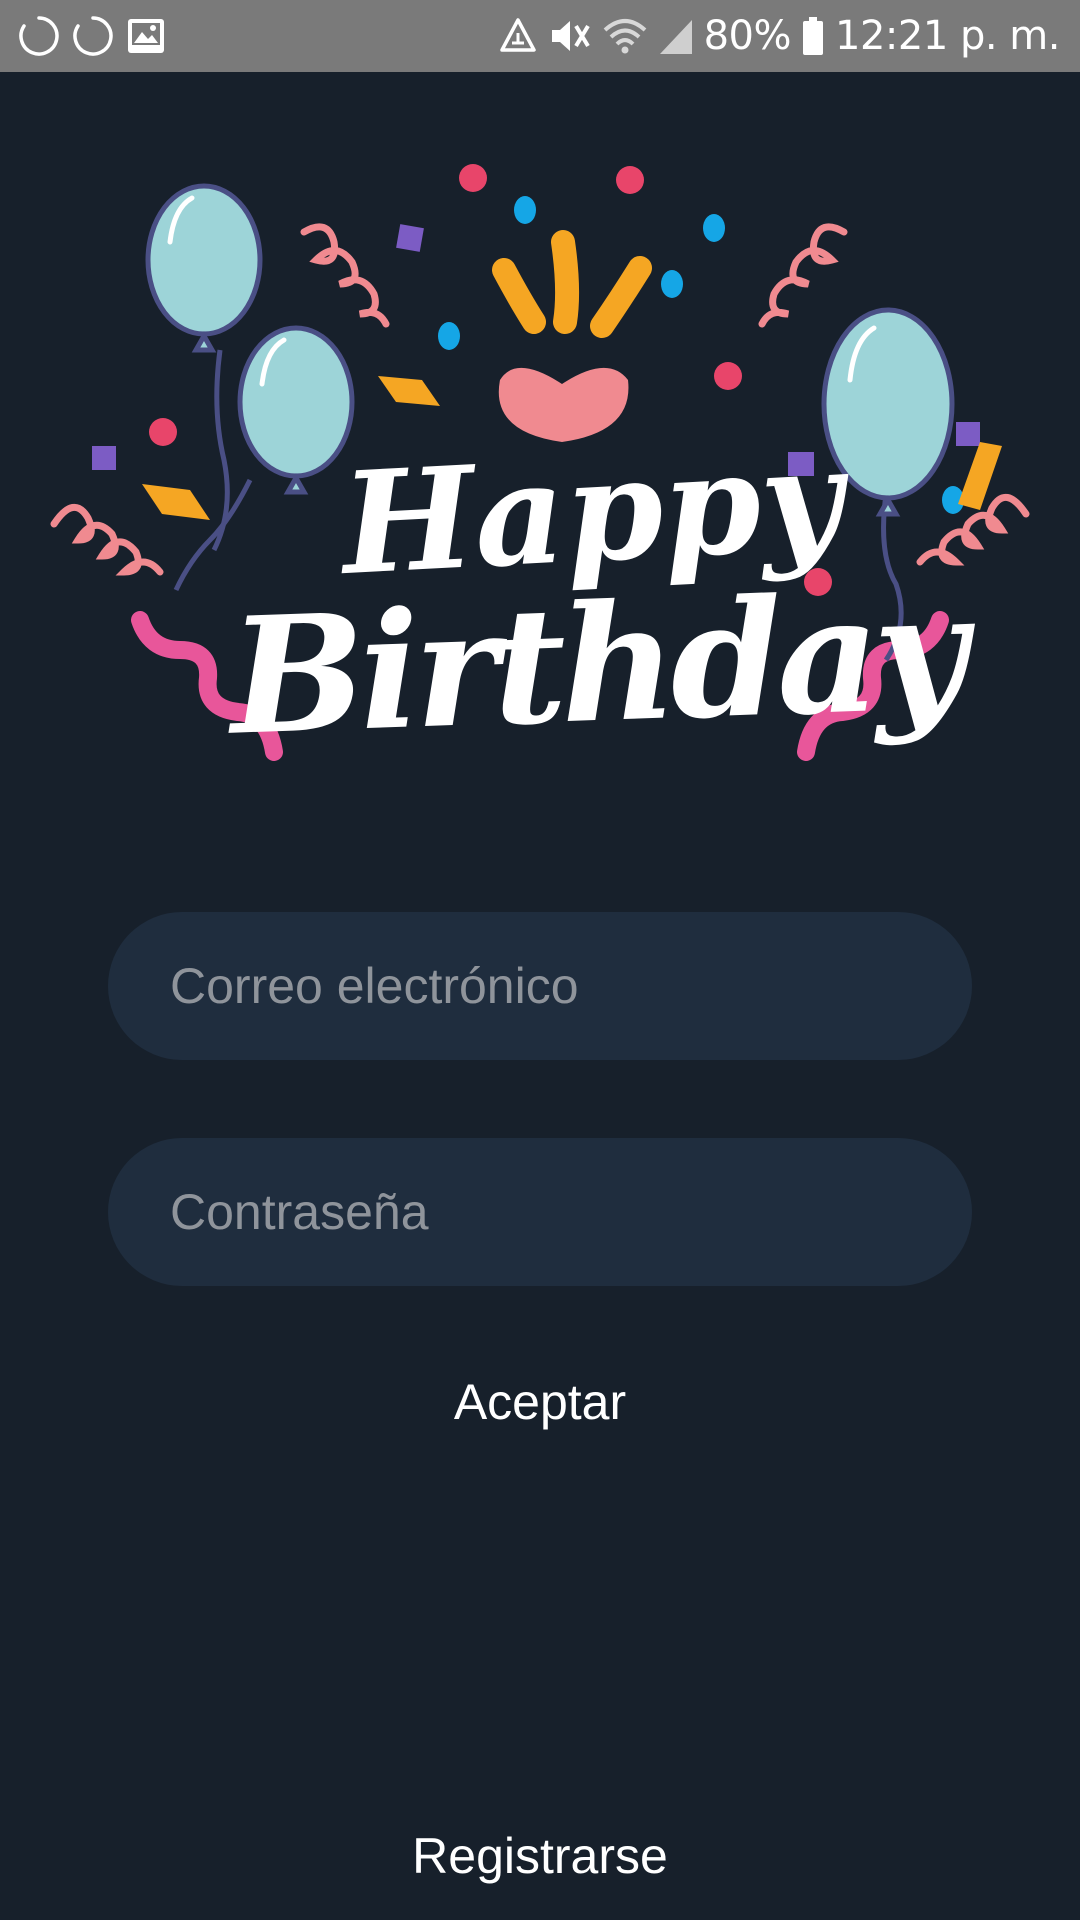  Describe the element at coordinates (595, 664) in the screenshot. I see `greeting-line-2: Birthday` at that location.